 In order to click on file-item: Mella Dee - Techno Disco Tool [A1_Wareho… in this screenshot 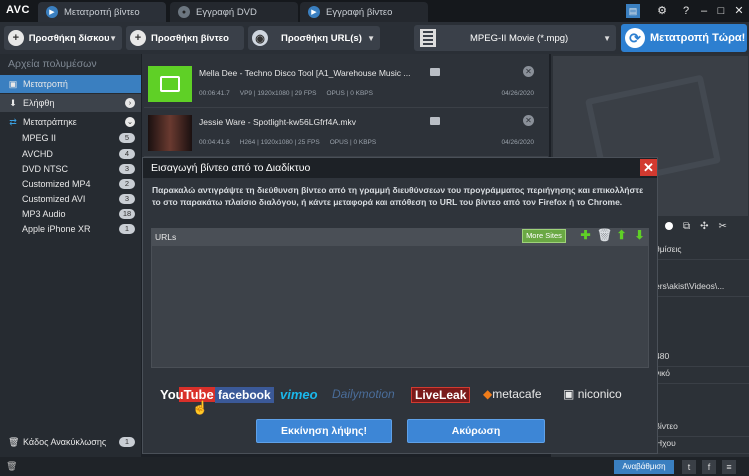, I will do `click(346, 84)`.